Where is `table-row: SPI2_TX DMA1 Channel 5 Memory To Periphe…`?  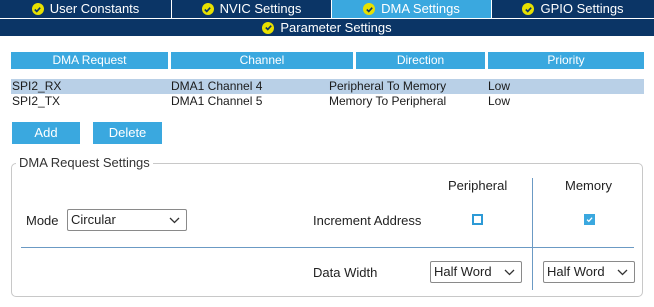
table-row: SPI2_TX DMA1 Channel 5 Memory To Periphe… is located at coordinates (327, 101).